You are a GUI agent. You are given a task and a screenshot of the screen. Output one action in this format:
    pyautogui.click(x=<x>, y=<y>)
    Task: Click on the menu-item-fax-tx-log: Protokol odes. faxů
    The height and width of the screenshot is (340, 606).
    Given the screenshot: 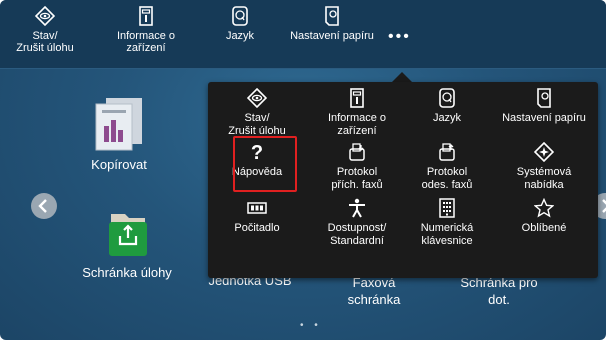 What is the action you would take?
    pyautogui.click(x=447, y=167)
    